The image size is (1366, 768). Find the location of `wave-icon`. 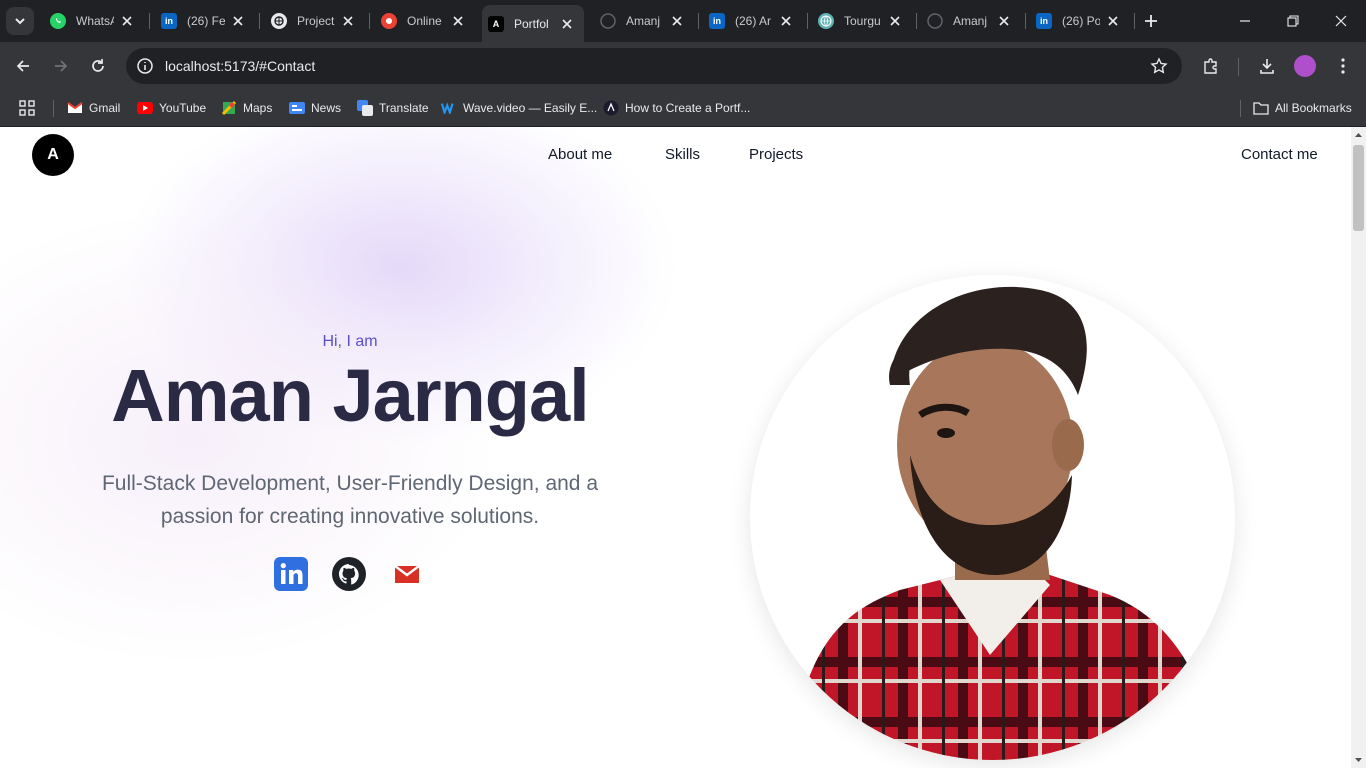

wave-icon is located at coordinates (449, 108).